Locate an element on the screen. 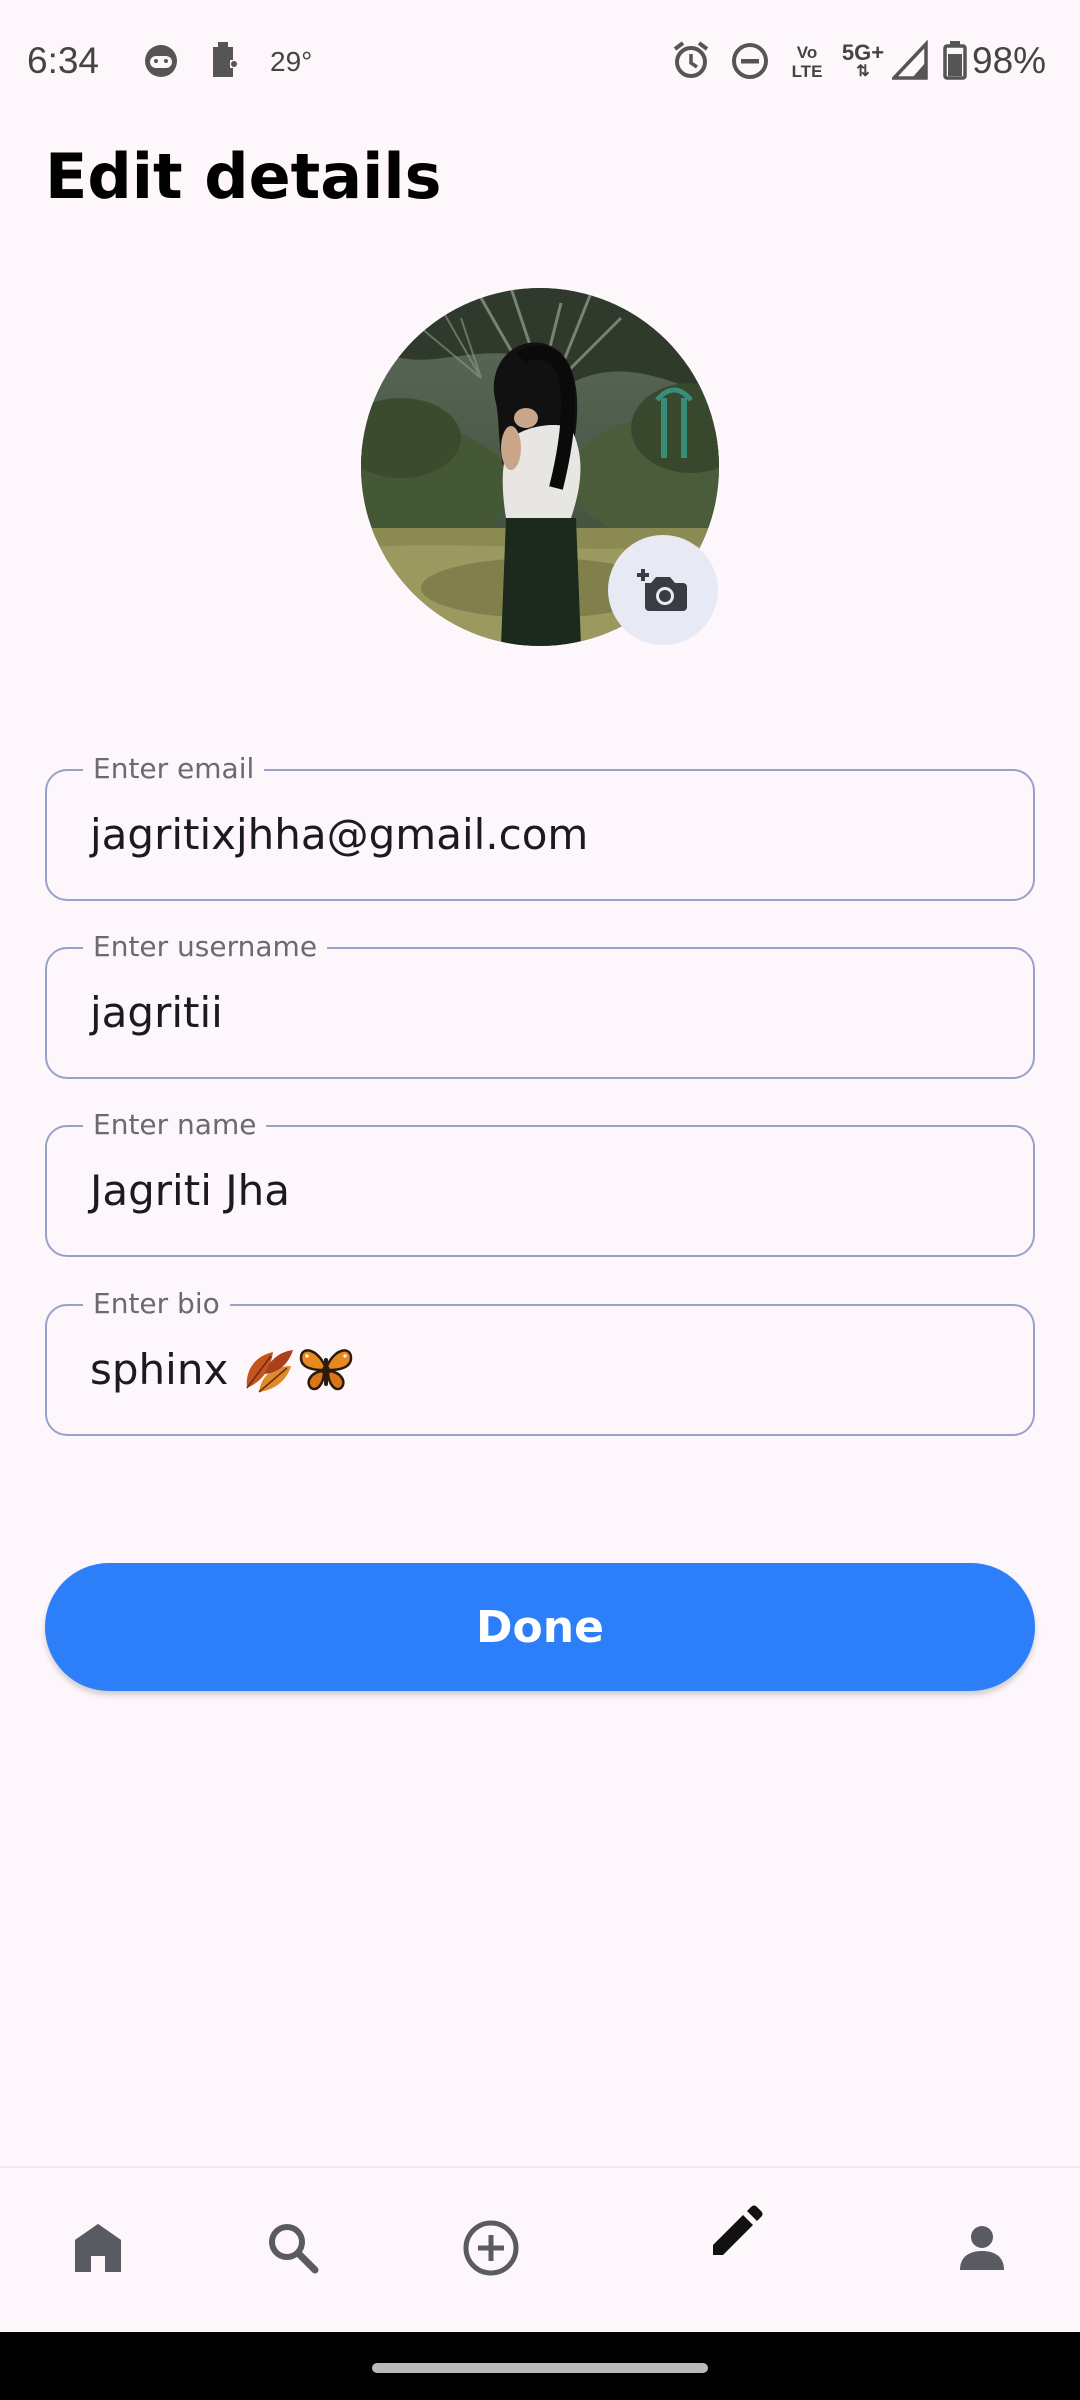 The width and height of the screenshot is (1080, 2400). butterfly-emoji-icon is located at coordinates (326, 1370).